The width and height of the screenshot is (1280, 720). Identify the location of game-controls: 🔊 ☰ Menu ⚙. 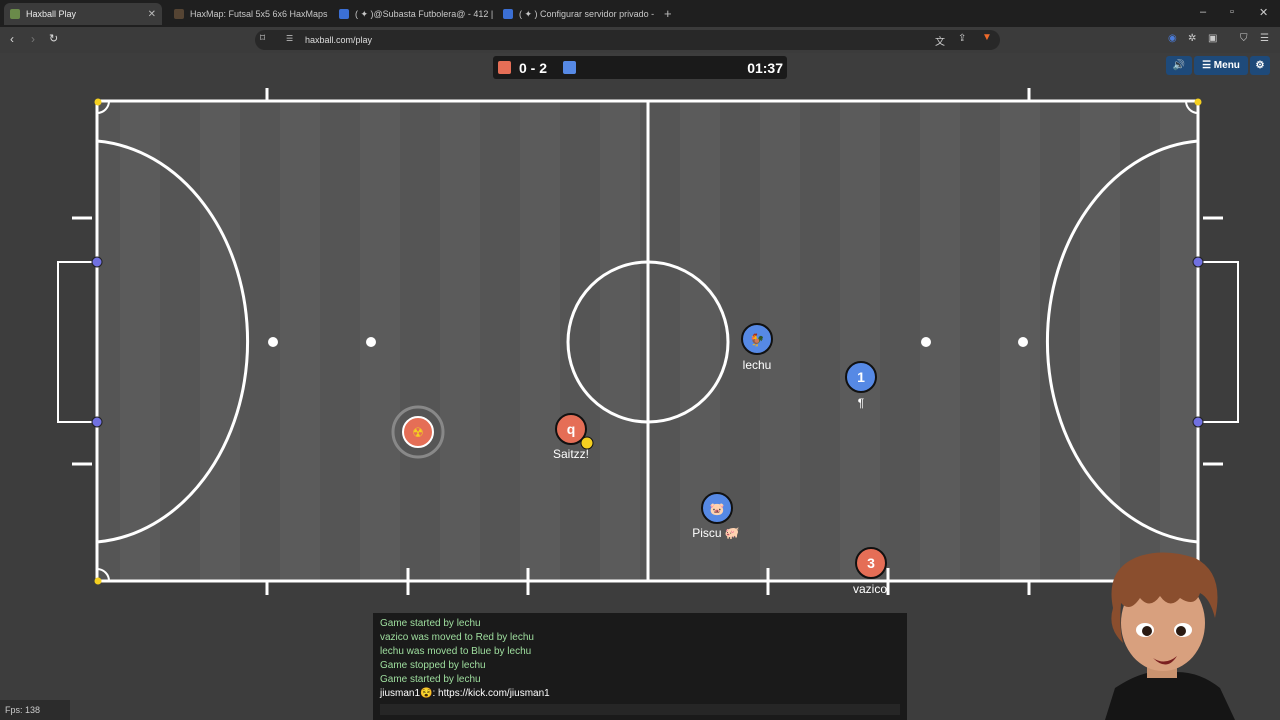
(1218, 66).